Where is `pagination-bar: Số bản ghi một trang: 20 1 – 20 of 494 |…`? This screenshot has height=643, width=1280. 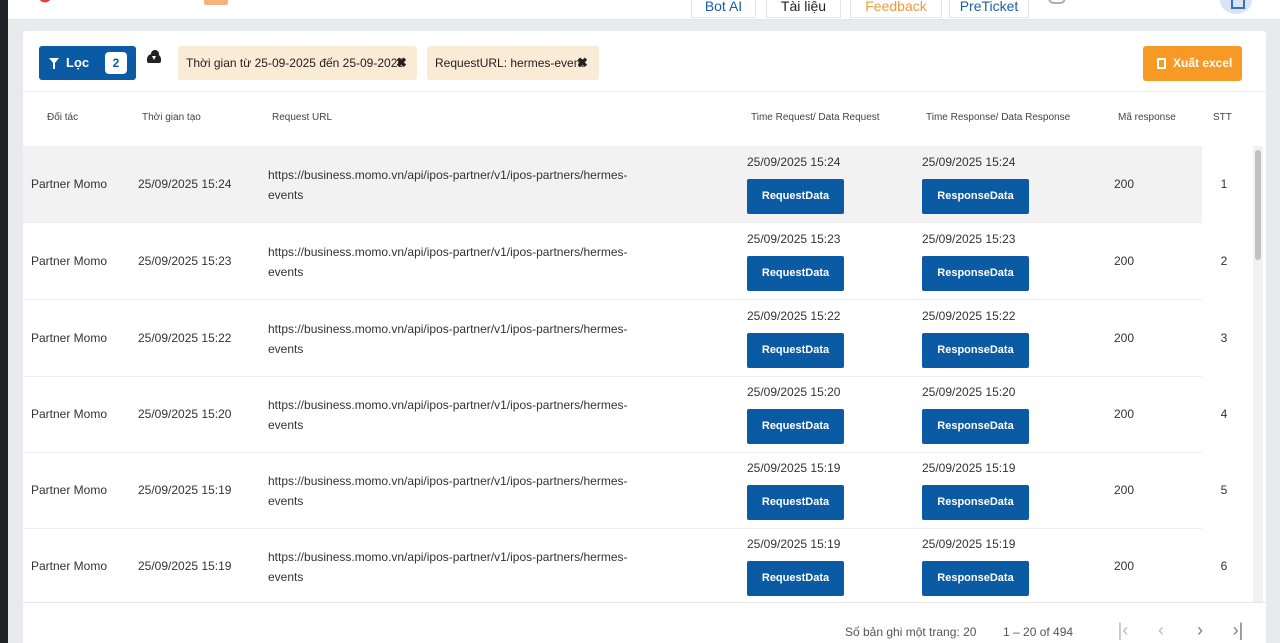 pagination-bar: Số bản ghi một trang: 20 1 – 20 of 494 |… is located at coordinates (644, 622).